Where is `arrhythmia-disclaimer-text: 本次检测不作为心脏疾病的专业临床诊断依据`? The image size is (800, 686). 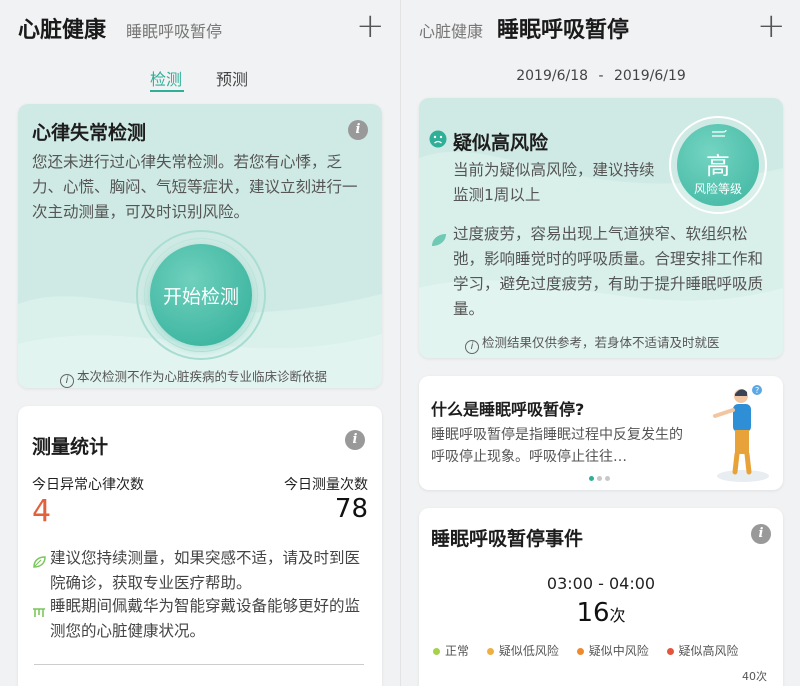
arrhythmia-disclaimer-text: 本次检测不作为心脏疾病的专业临床诊断依据 is located at coordinates (202, 376).